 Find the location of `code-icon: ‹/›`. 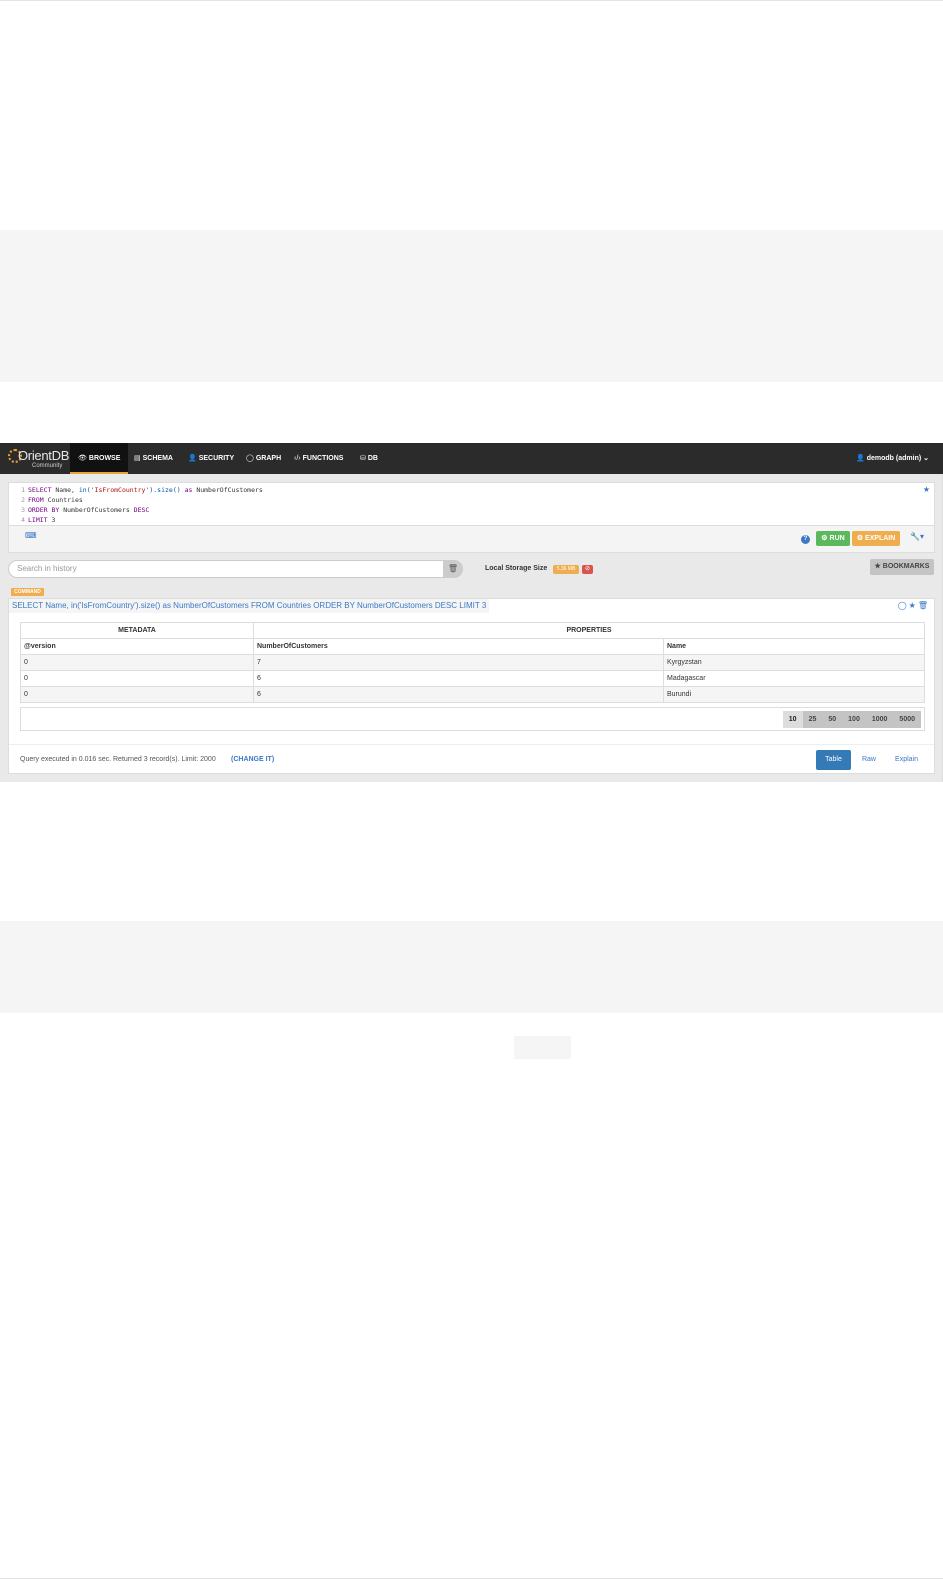

code-icon: ‹/› is located at coordinates (297, 458).